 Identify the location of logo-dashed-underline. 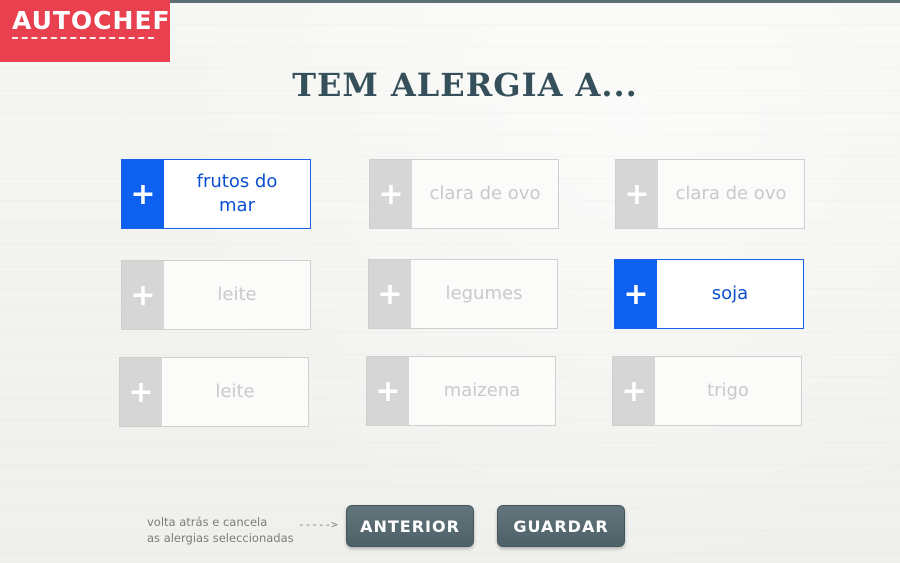
(83, 38).